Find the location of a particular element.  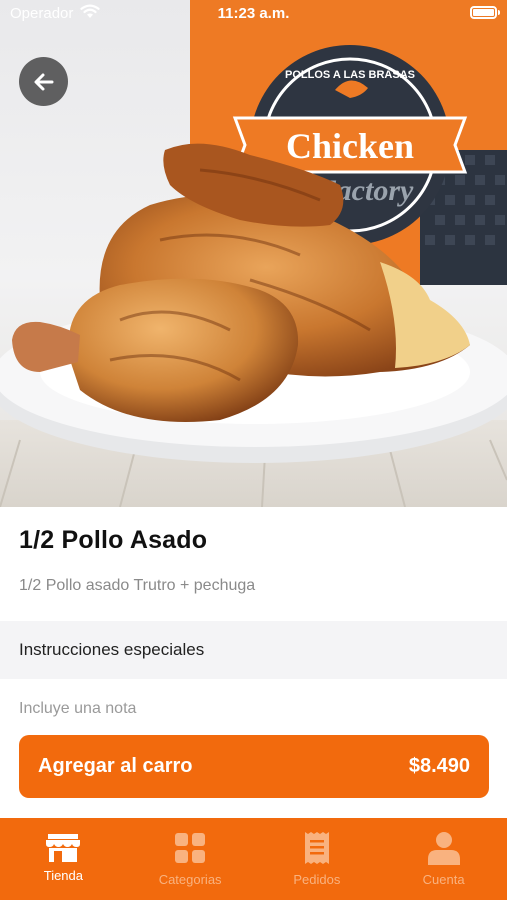

battery-icon is located at coordinates (485, 12).